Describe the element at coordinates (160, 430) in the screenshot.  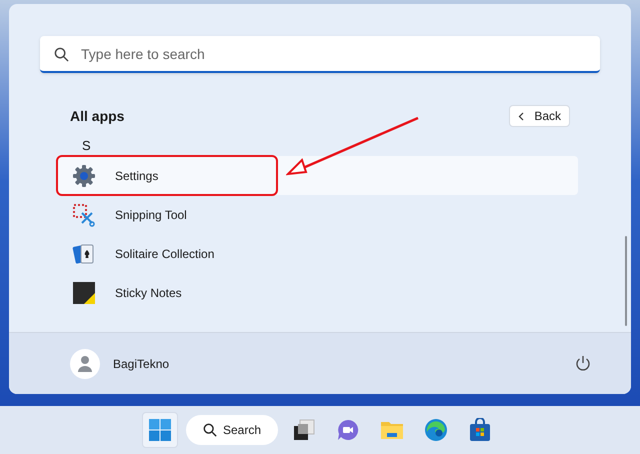
I see `windows-logo-icon` at that location.